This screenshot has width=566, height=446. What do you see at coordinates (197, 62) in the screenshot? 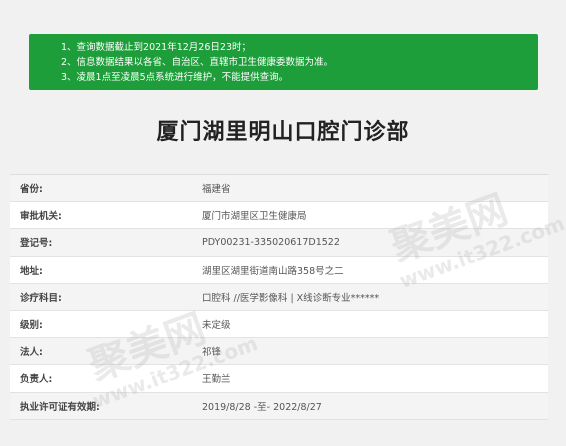
I see `notice-line-2: 2、信息数据结果以各省、自治区、直辖市卫生健康委数据为准。` at bounding box center [197, 62].